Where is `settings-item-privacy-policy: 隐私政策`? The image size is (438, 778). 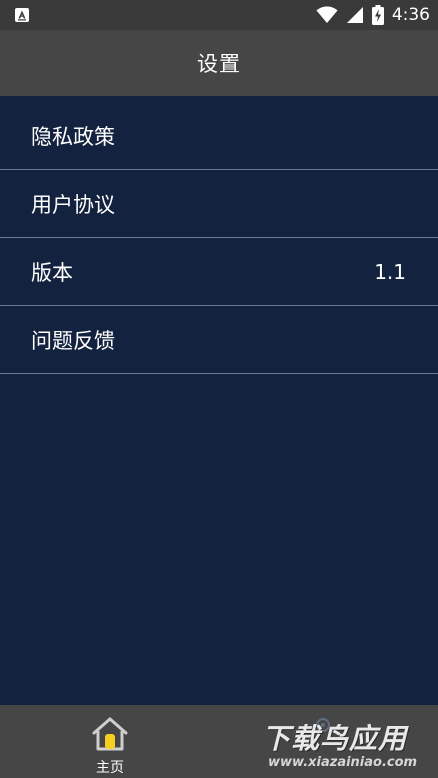
settings-item-privacy-policy: 隐私政策 is located at coordinates (219, 136).